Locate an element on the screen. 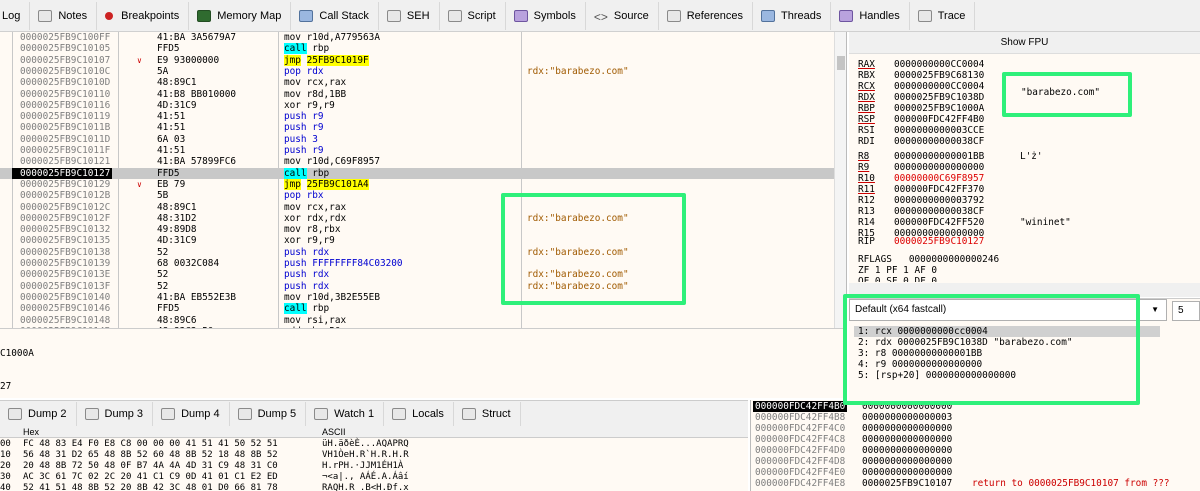 Image resolution: width=1200 pixels, height=491 pixels. register-rip: RIP 0000025FB9C10127 is located at coordinates (921, 241).